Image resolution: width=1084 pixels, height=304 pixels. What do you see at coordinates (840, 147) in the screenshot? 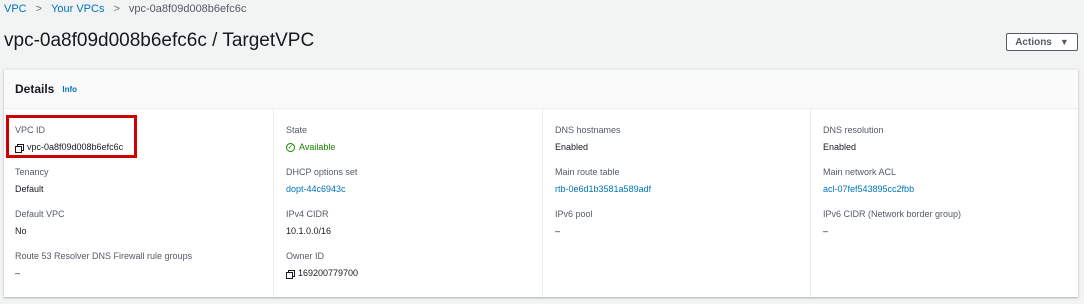
I see `dns-resolution-value: Enabled` at bounding box center [840, 147].